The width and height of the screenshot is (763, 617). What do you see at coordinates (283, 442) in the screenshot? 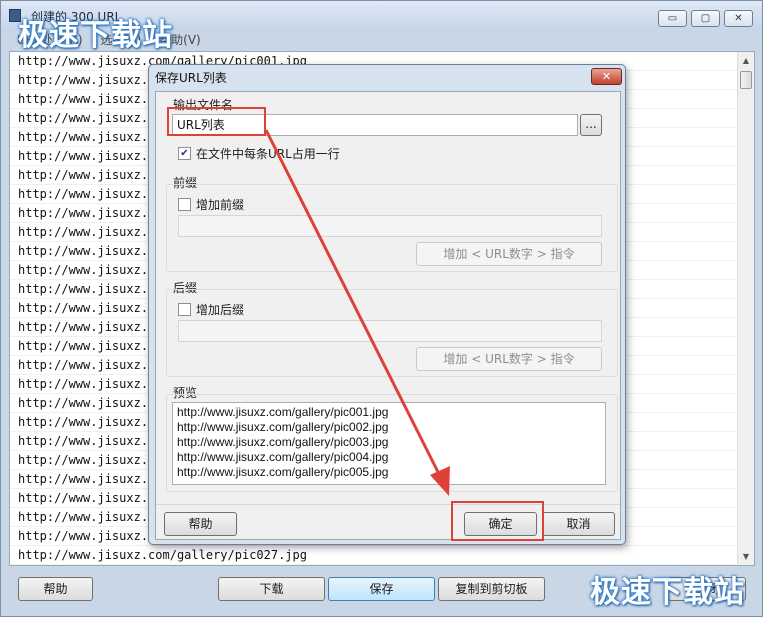
I see `preview-line: http://www.jisuxz.com/gallery/pic003.jpg` at bounding box center [283, 442].